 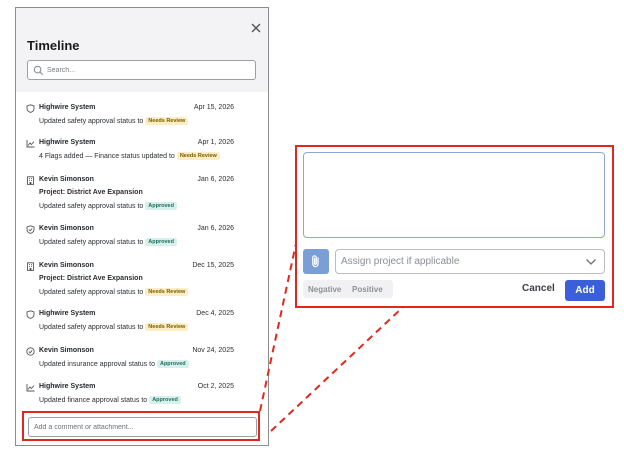 What do you see at coordinates (400, 261) in the screenshot?
I see `project-select-placeholder: Assign project if applicable` at bounding box center [400, 261].